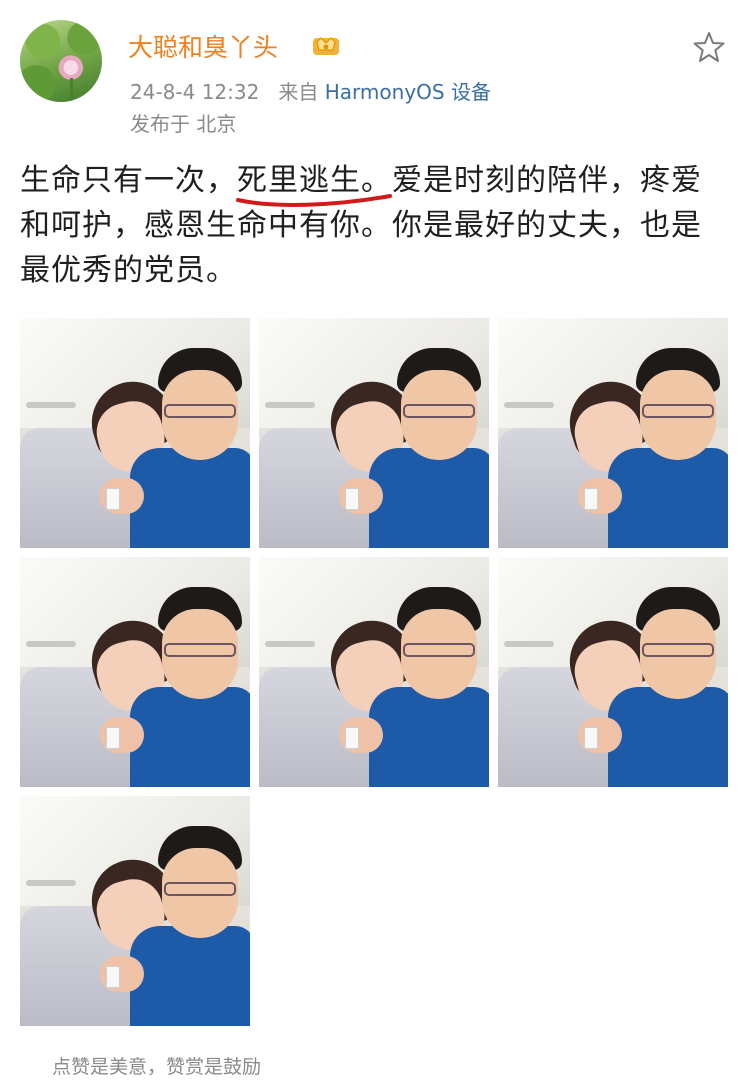 The height and width of the screenshot is (1086, 742). What do you see at coordinates (157, 1067) in the screenshot?
I see `reward-hint-text: 点赞是美意，赞赏是鼓励` at bounding box center [157, 1067].